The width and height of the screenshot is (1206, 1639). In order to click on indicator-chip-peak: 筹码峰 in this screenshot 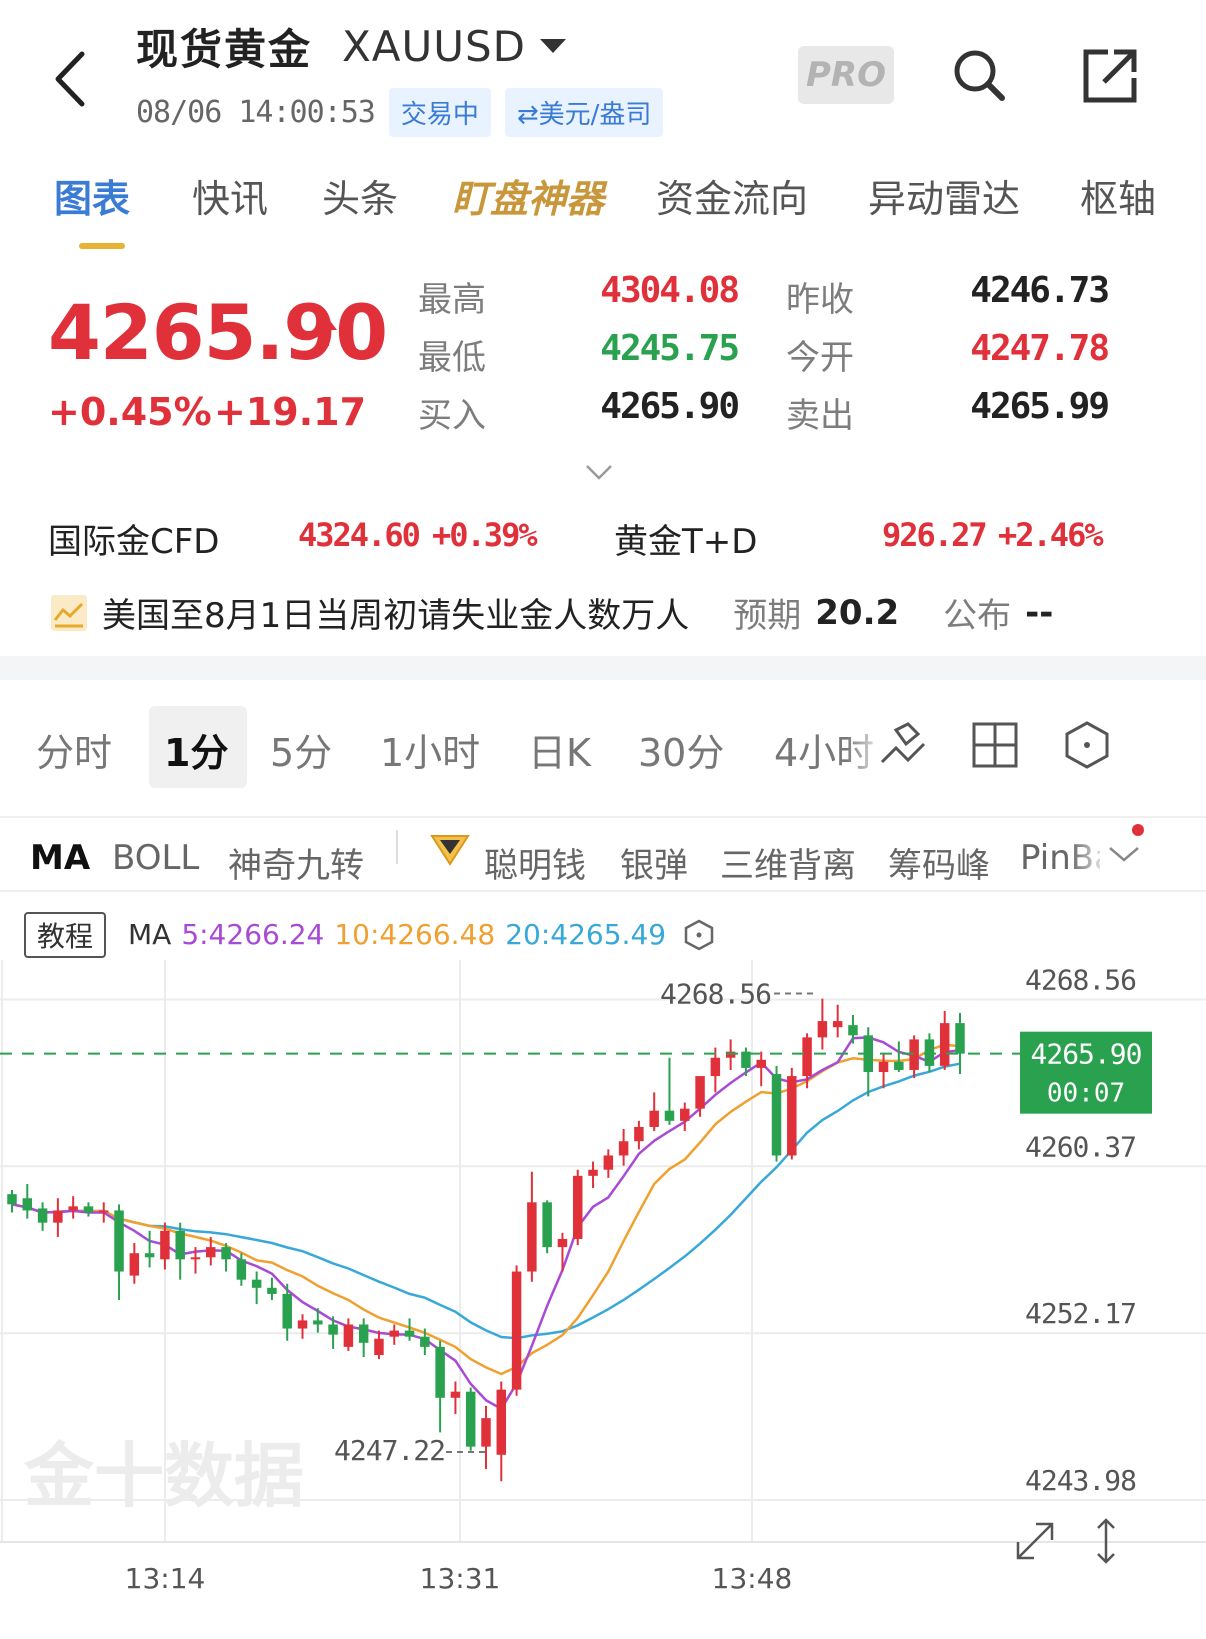, I will do `click(939, 862)`.